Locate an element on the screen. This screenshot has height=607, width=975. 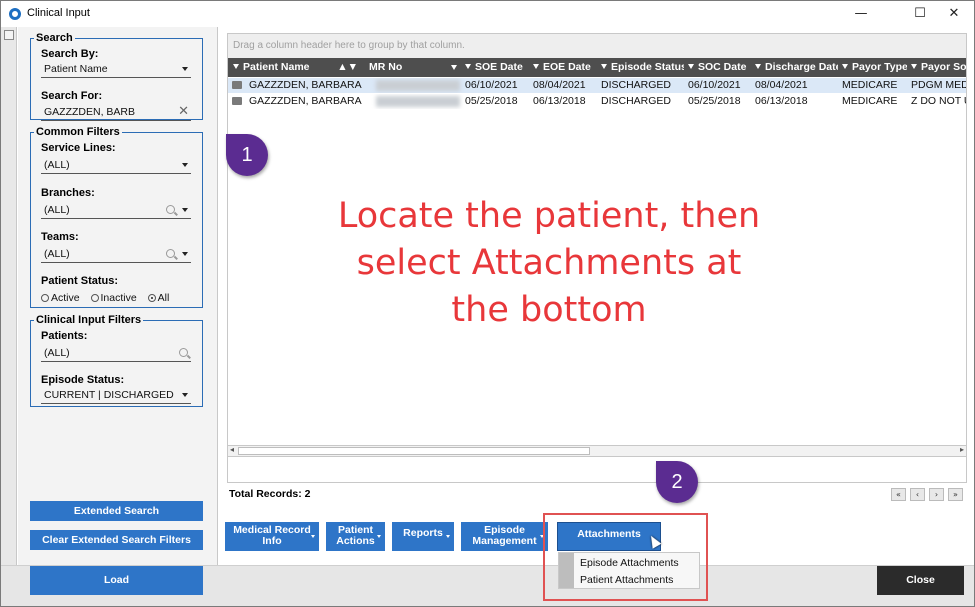
window-title: Clinical Input is located at coordinates (58, 13).